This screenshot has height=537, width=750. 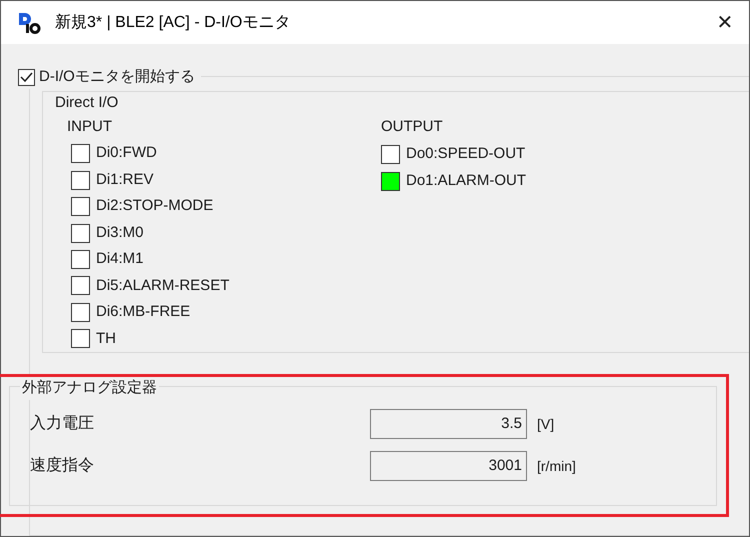 I want to click on app-logo-icon, so click(x=29, y=23).